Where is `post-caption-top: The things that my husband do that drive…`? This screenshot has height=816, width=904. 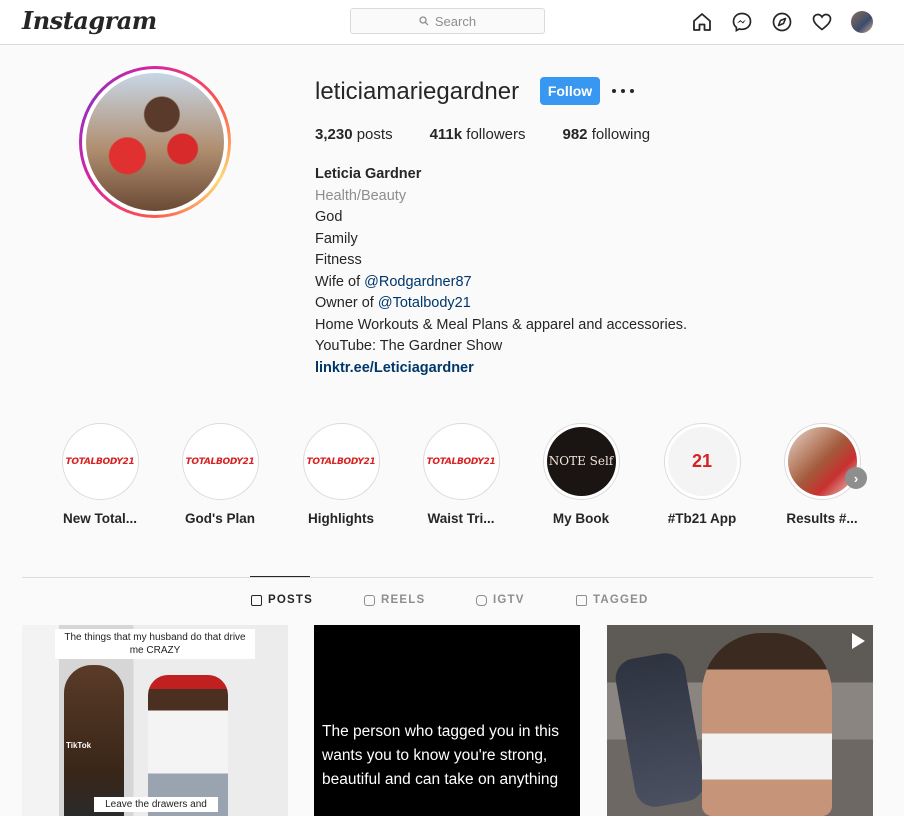 post-caption-top: The things that my husband do that drive… is located at coordinates (155, 644).